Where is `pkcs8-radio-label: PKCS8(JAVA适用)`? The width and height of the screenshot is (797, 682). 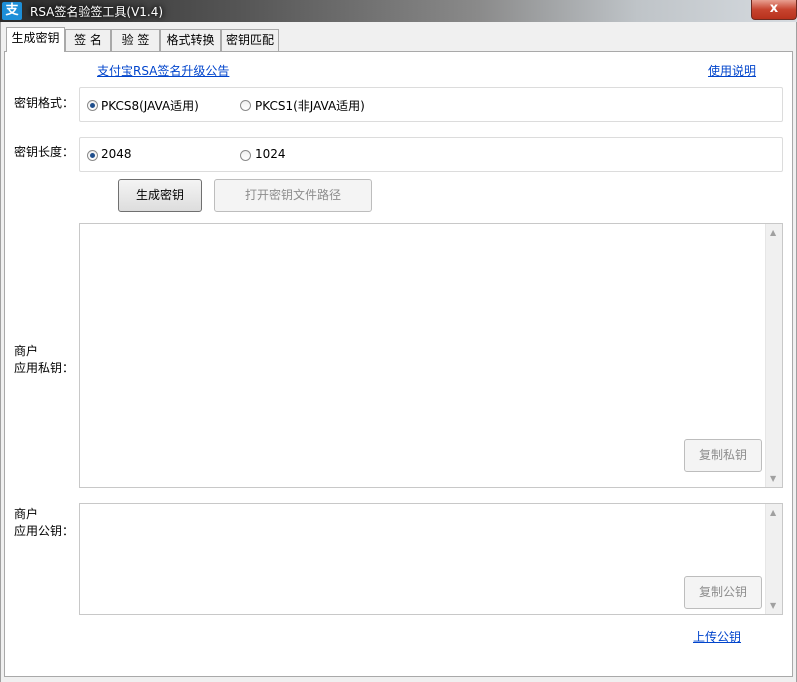
pkcs8-radio-label: PKCS8(JAVA适用) is located at coordinates (150, 105).